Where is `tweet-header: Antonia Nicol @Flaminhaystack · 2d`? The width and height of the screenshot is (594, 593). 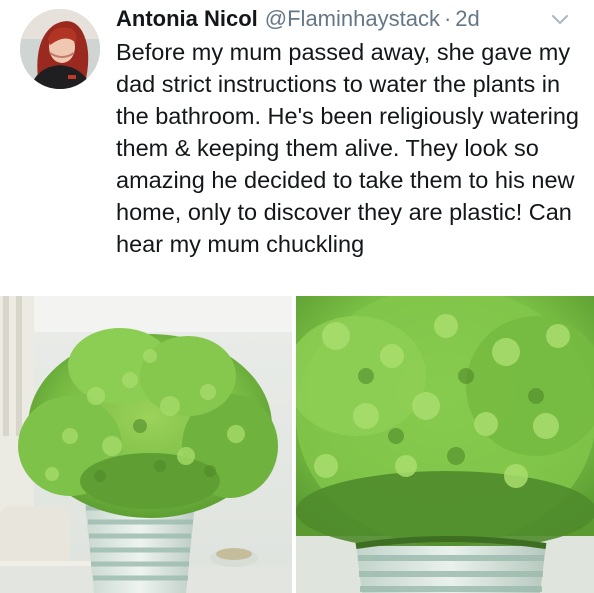 tweet-header: Antonia Nicol @Flaminhaystack · 2d is located at coordinates (298, 19).